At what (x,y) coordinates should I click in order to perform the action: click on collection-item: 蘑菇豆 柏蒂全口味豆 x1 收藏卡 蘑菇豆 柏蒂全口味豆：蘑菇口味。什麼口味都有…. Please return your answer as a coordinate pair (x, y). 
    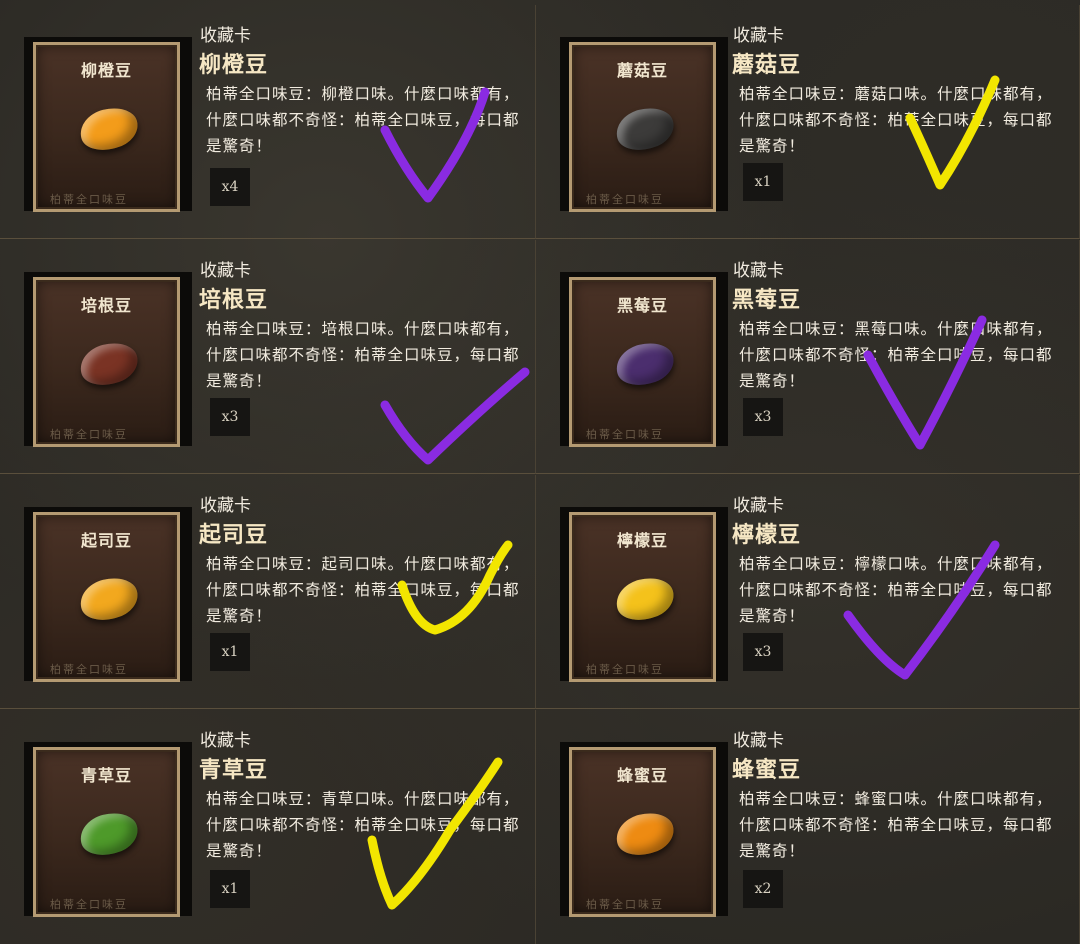
    Looking at the image, I should click on (808, 122).